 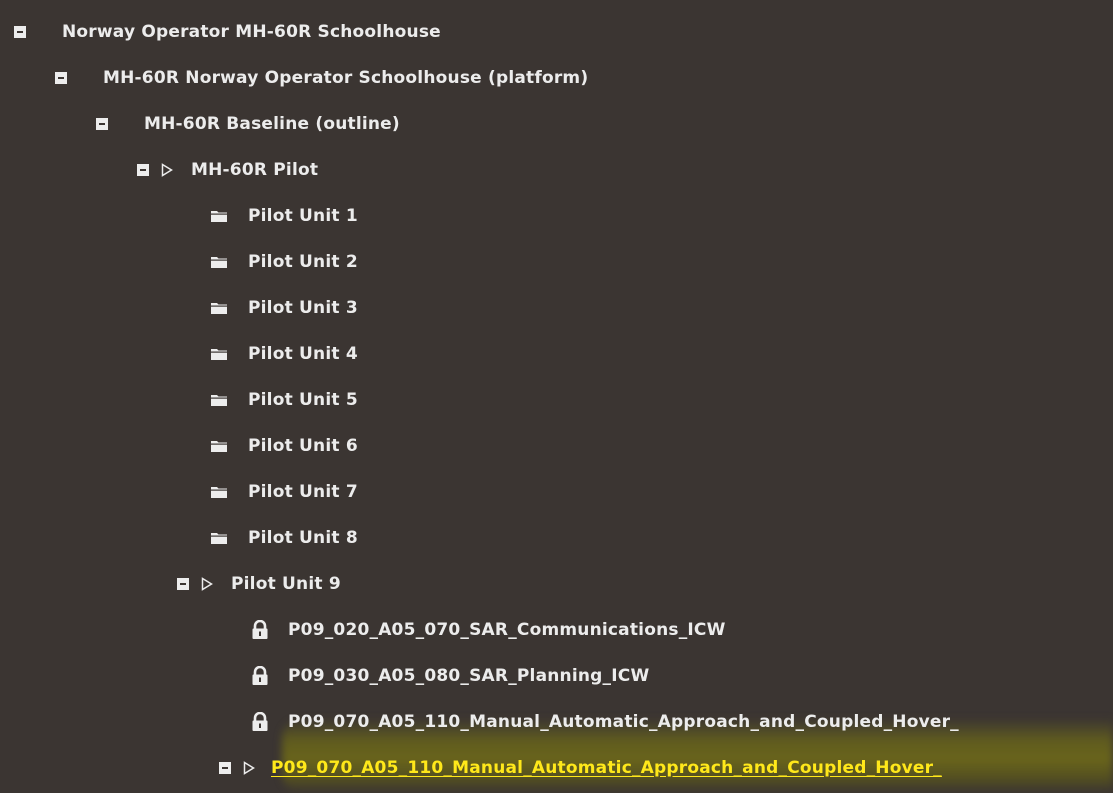 What do you see at coordinates (303, 538) in the screenshot?
I see `tree-node-label: Pilot Unit 8` at bounding box center [303, 538].